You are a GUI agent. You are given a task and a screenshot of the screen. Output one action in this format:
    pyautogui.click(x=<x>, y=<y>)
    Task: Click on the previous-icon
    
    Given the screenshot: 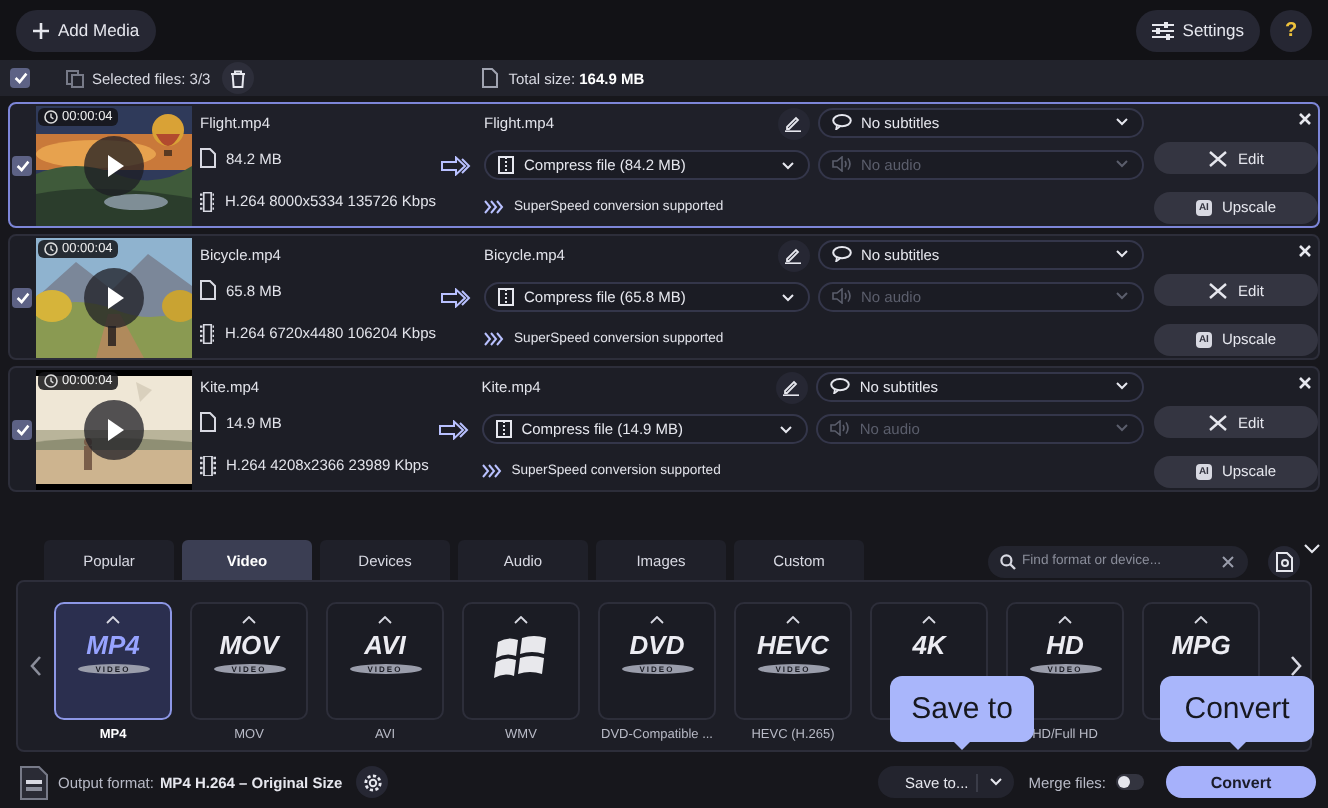 What is the action you would take?
    pyautogui.click(x=36, y=666)
    